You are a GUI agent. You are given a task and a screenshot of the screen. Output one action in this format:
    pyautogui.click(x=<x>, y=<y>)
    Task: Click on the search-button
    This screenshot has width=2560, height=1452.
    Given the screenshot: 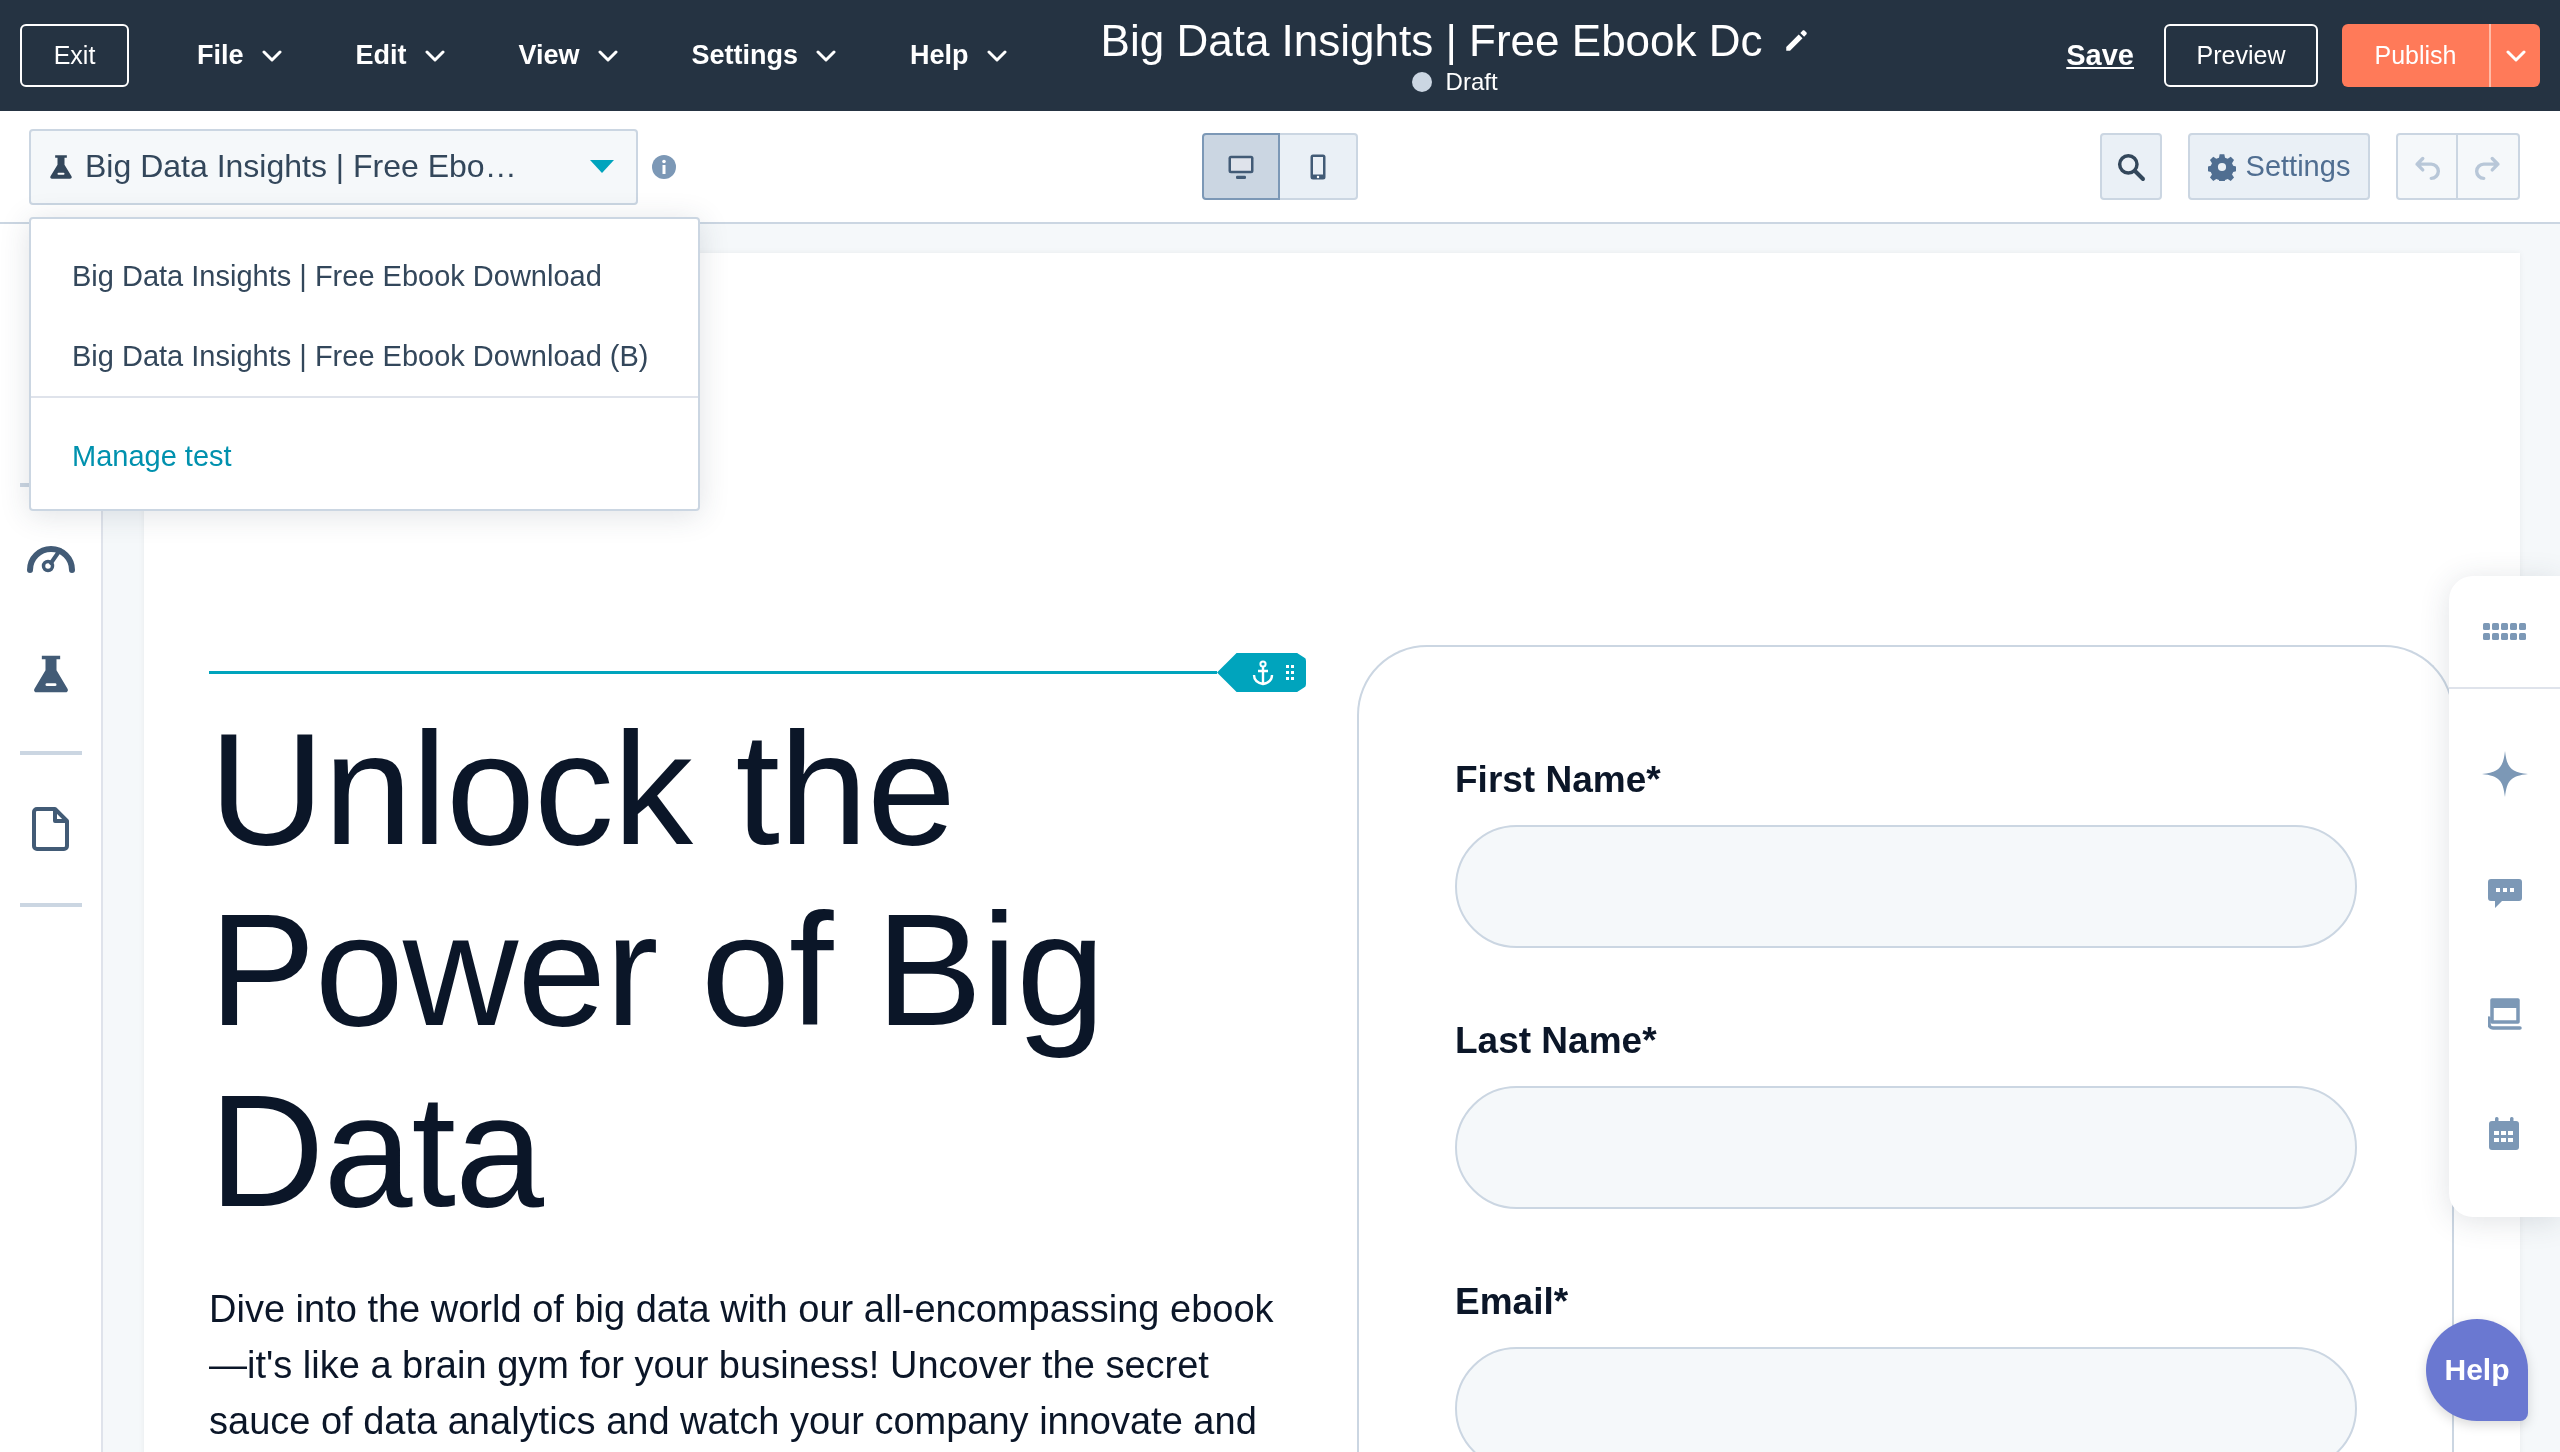 What is the action you would take?
    pyautogui.click(x=2131, y=166)
    